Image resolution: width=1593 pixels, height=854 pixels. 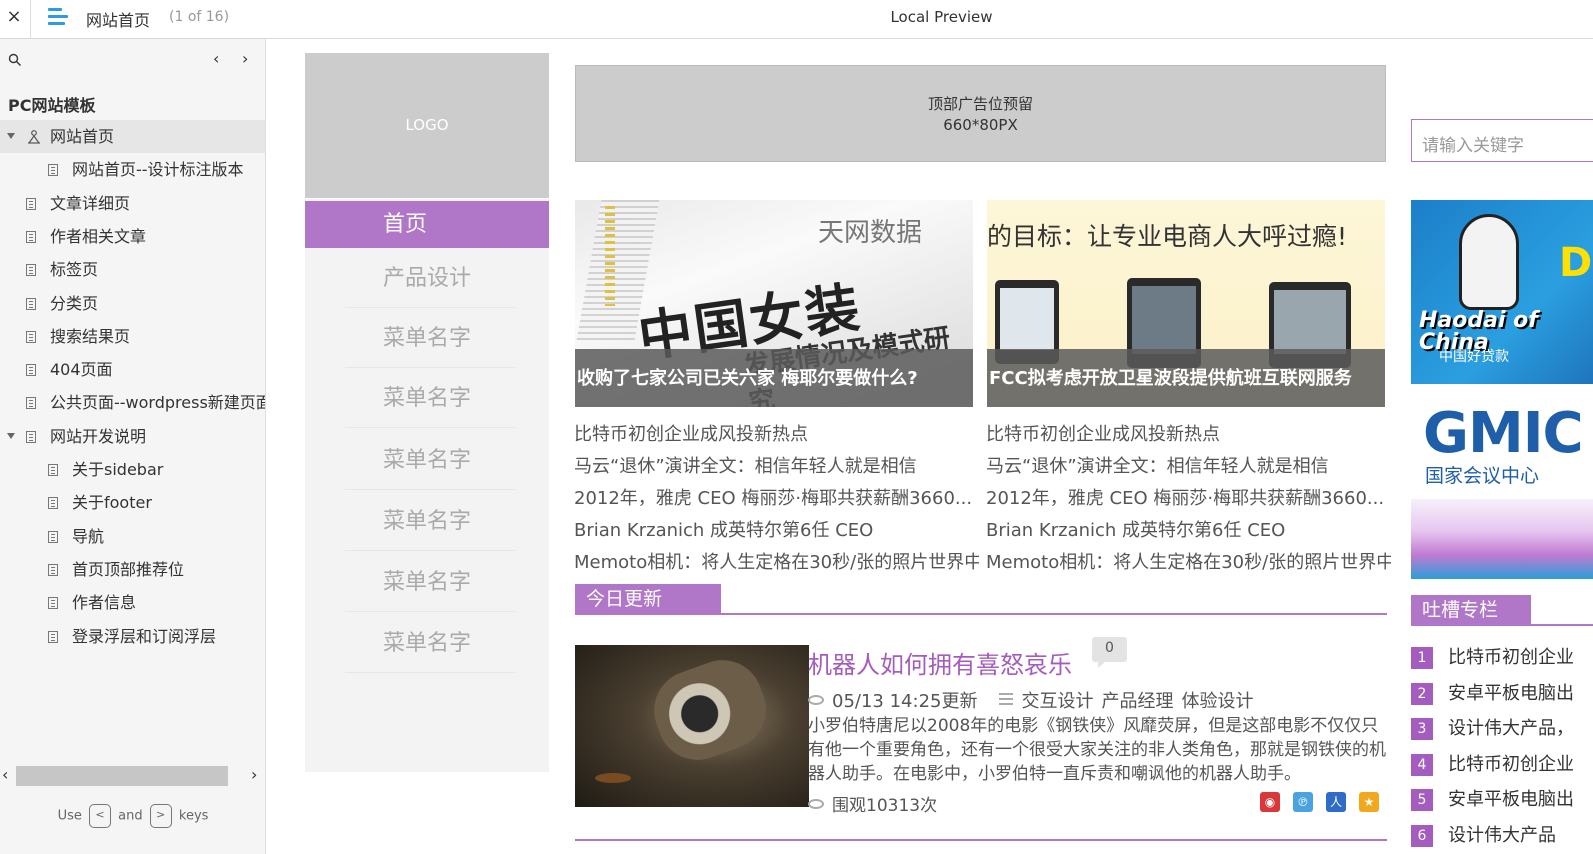 What do you see at coordinates (940, 662) in the screenshot?
I see `article-title: 机器人如何拥有喜怒哀乐` at bounding box center [940, 662].